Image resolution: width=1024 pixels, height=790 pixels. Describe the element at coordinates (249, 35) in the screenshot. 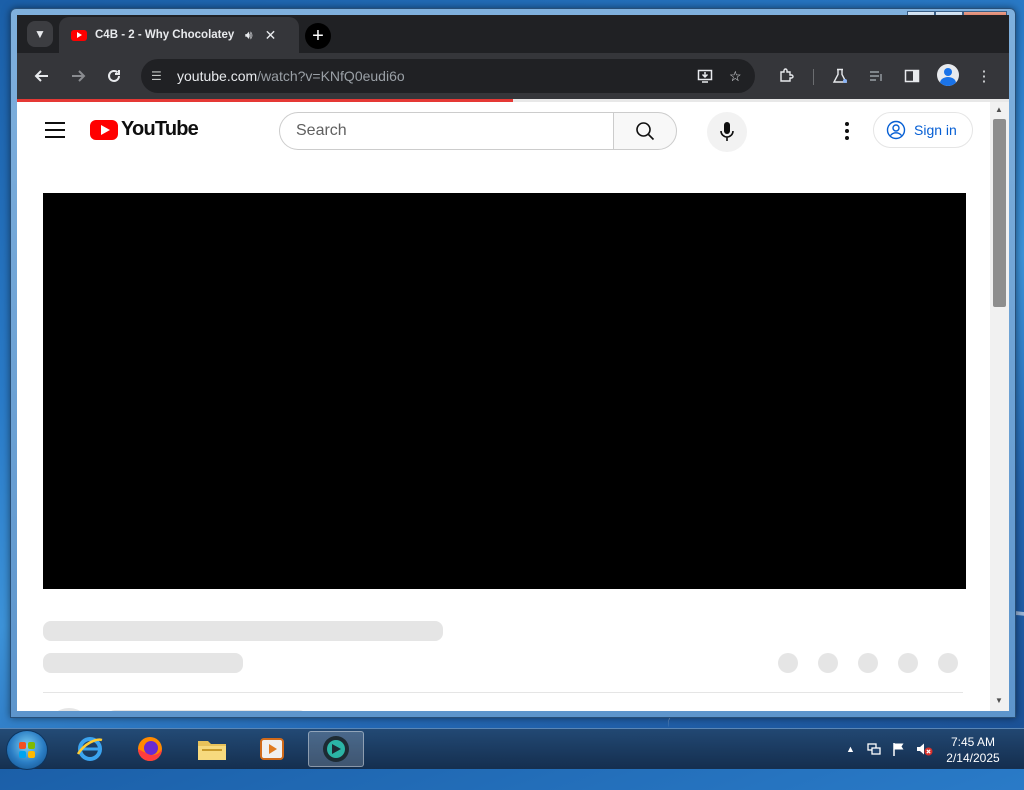

I see `speaker-icon: 🔊︎` at that location.